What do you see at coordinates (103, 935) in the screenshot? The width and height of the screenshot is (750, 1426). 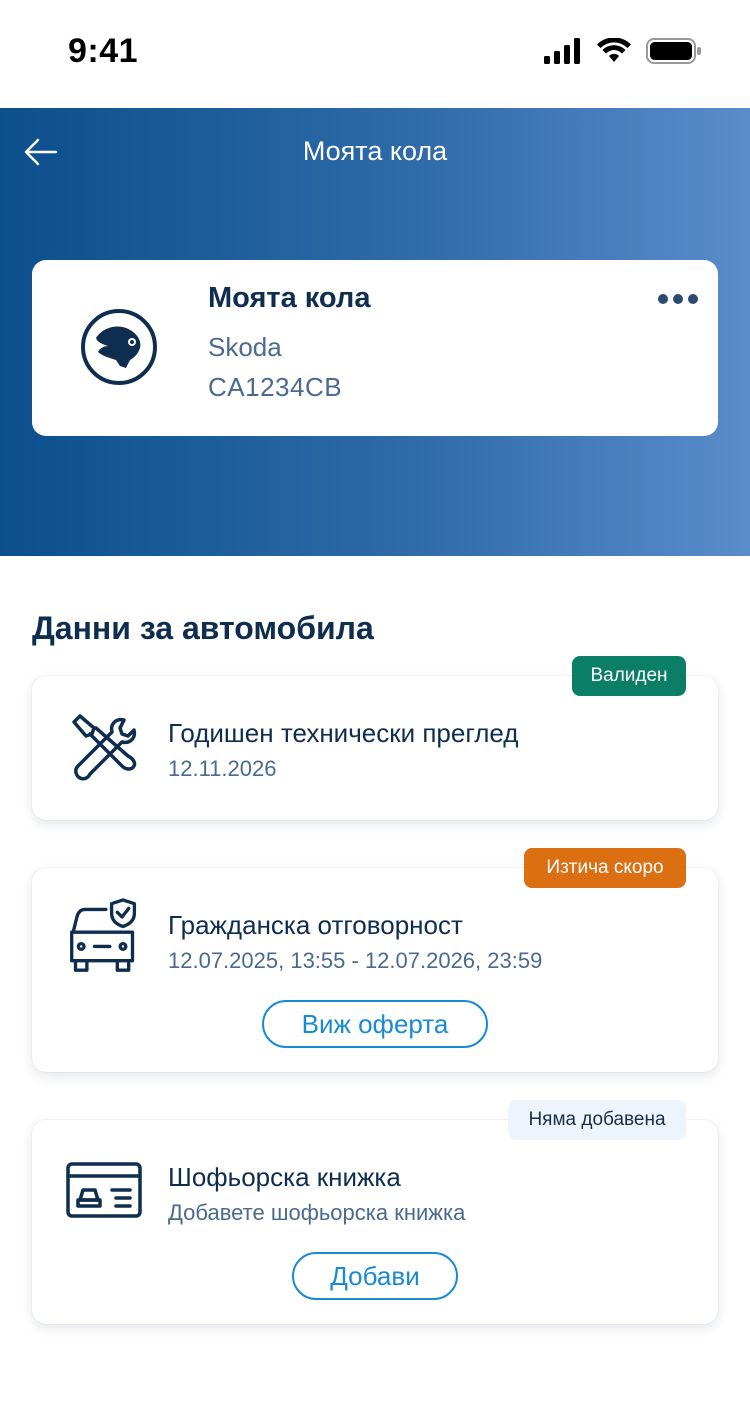 I see `car-shield-icon` at bounding box center [103, 935].